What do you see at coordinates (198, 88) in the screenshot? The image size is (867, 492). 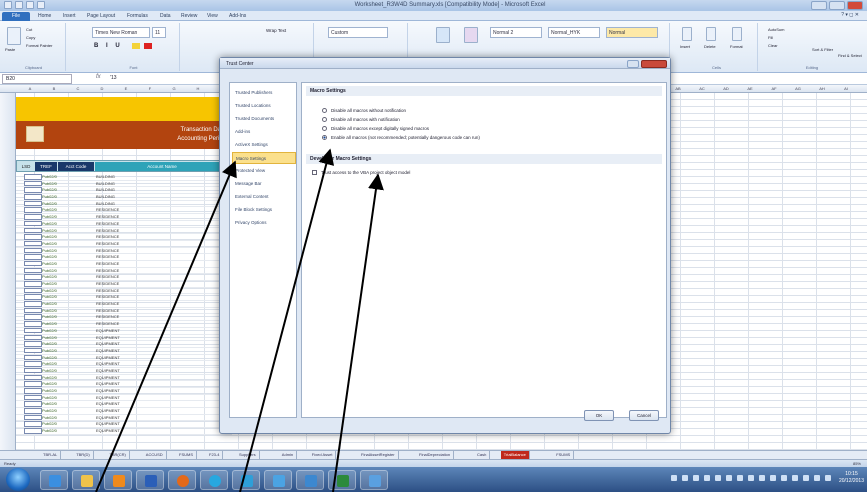 I see `column-header: H` at bounding box center [198, 88].